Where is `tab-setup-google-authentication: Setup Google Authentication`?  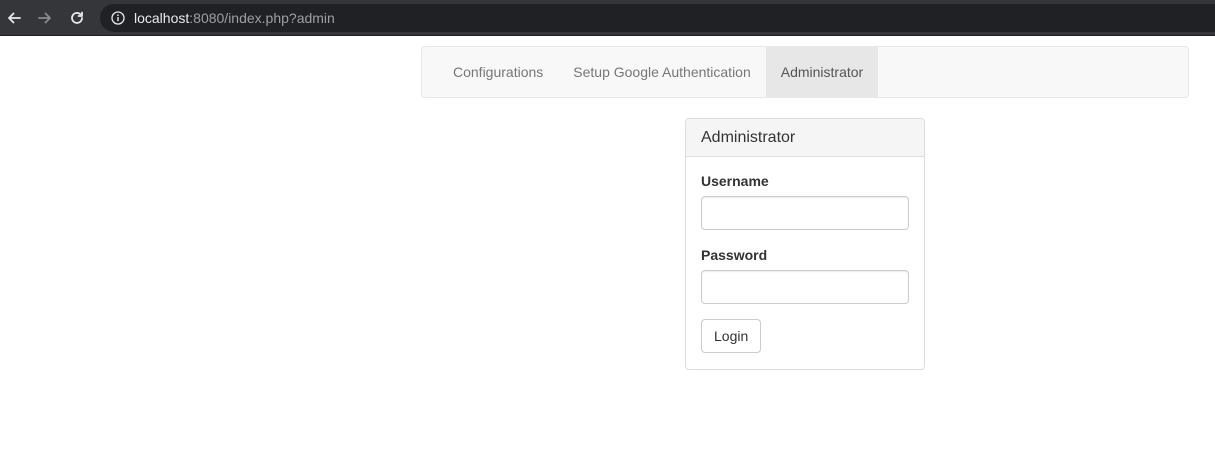
tab-setup-google-authentication: Setup Google Authentication is located at coordinates (661, 72).